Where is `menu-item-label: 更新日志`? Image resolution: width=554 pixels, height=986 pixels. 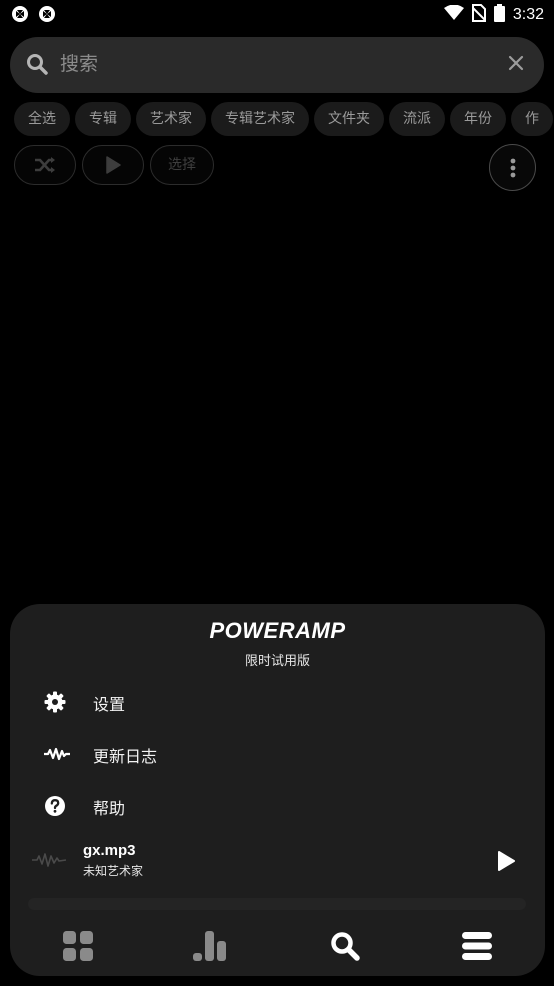
menu-item-label: 更新日志 is located at coordinates (125, 756).